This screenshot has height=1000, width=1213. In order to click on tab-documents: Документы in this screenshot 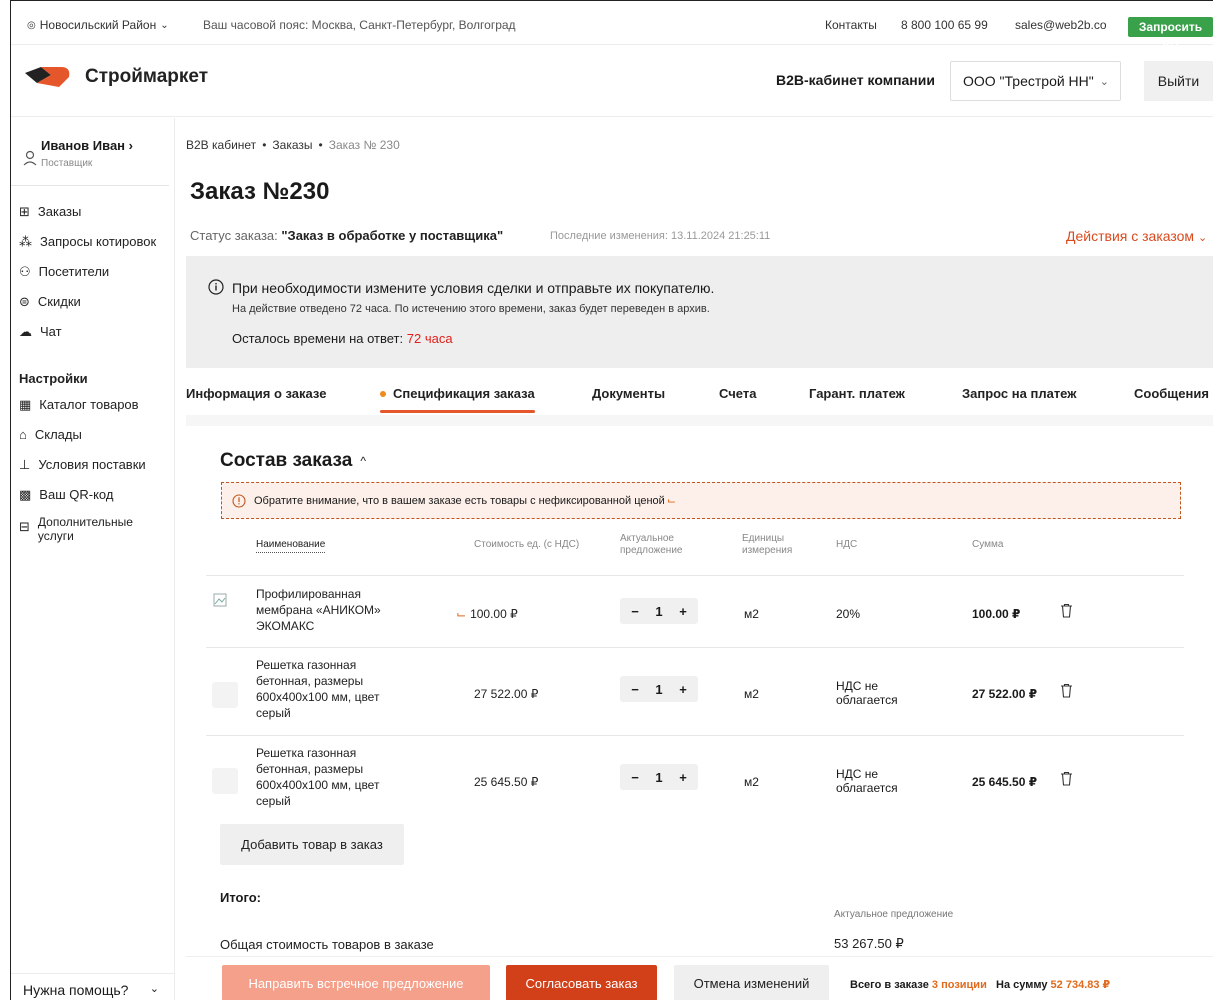, I will do `click(628, 393)`.